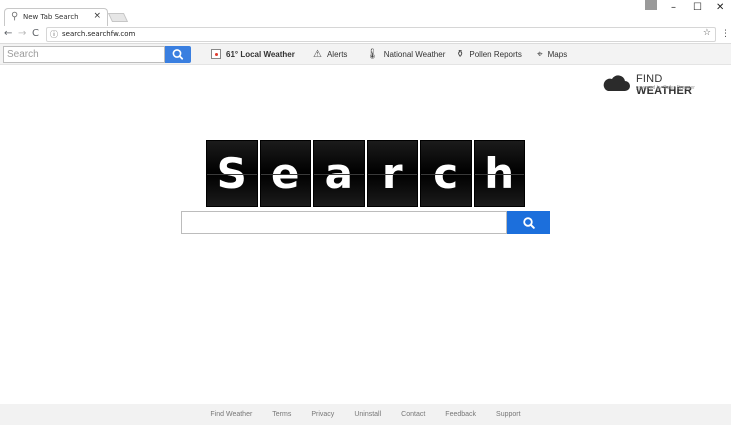 The image size is (731, 425). Describe the element at coordinates (365, 13) in the screenshot. I see `title-bar: ⚲ New Tab Search × – ☐ ✕` at that location.